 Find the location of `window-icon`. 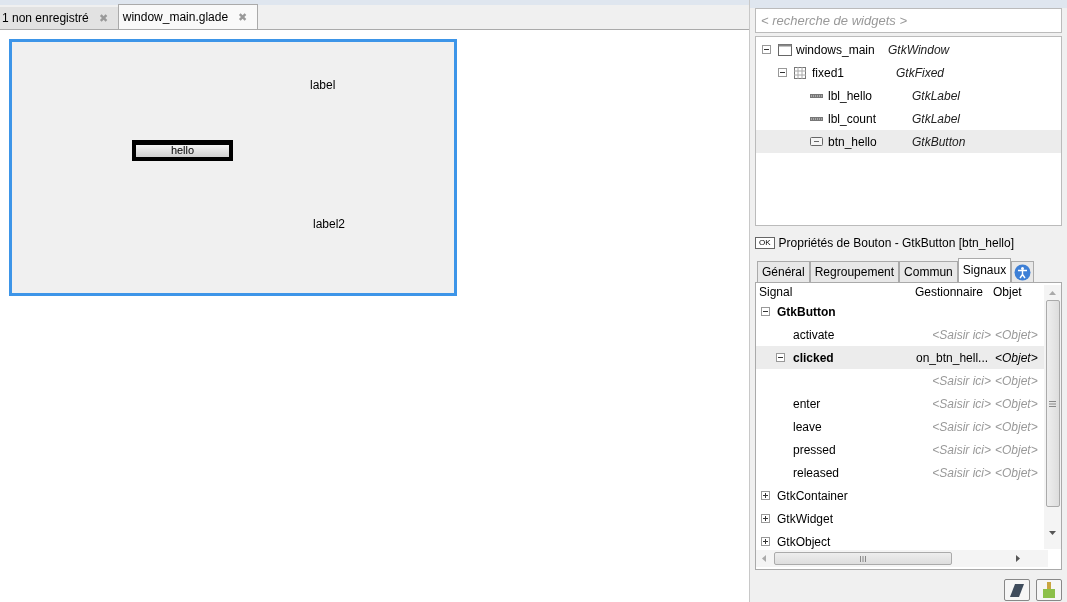

window-icon is located at coordinates (785, 49).